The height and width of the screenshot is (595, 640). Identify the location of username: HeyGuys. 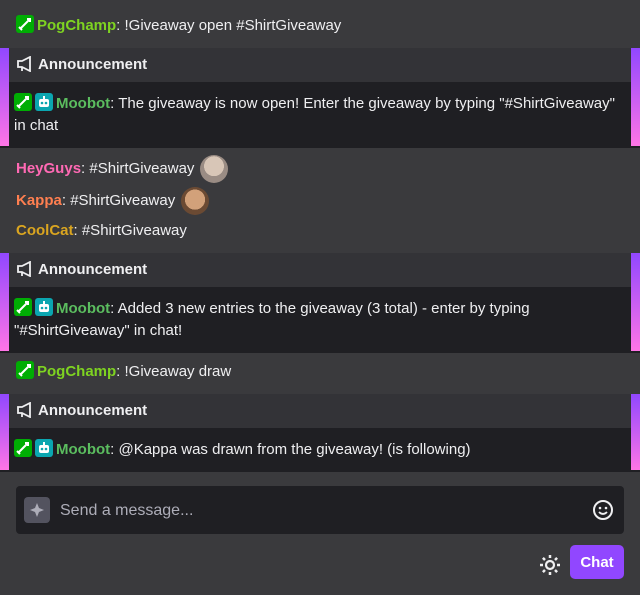
(48, 168).